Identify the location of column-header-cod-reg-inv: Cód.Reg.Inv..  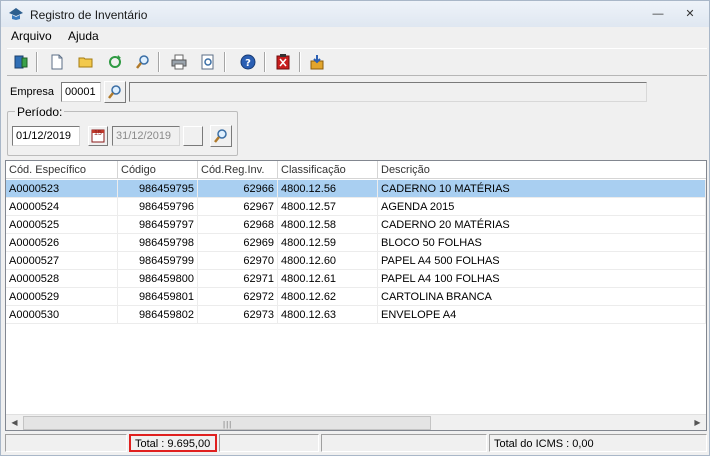
(238, 170).